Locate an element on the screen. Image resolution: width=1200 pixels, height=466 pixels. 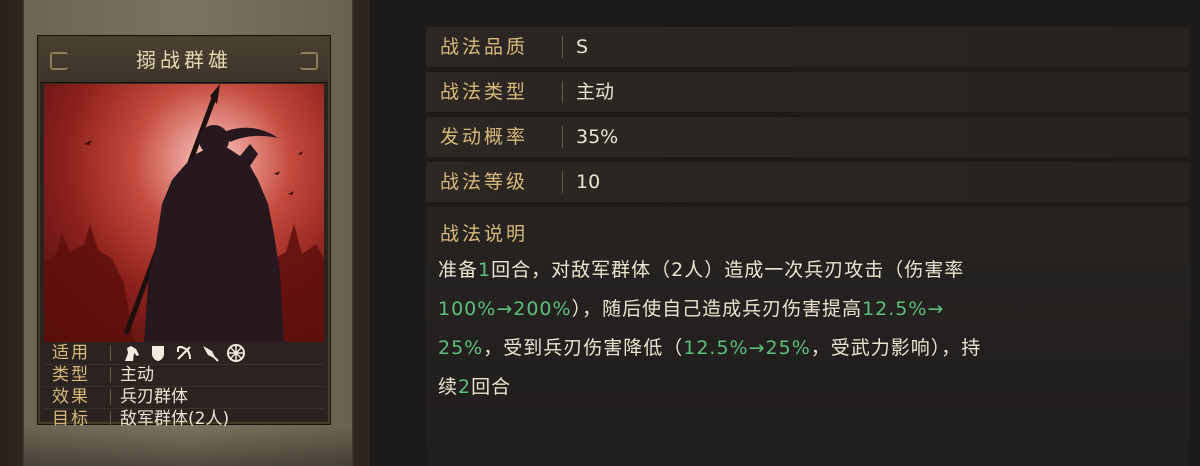
warrior-silhouette-icon is located at coordinates (184, 213).